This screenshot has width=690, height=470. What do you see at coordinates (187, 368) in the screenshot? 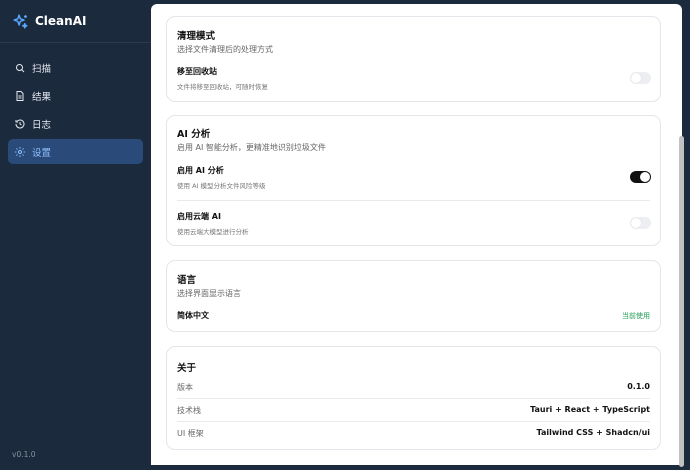
I see `card-title: 关于` at bounding box center [187, 368].